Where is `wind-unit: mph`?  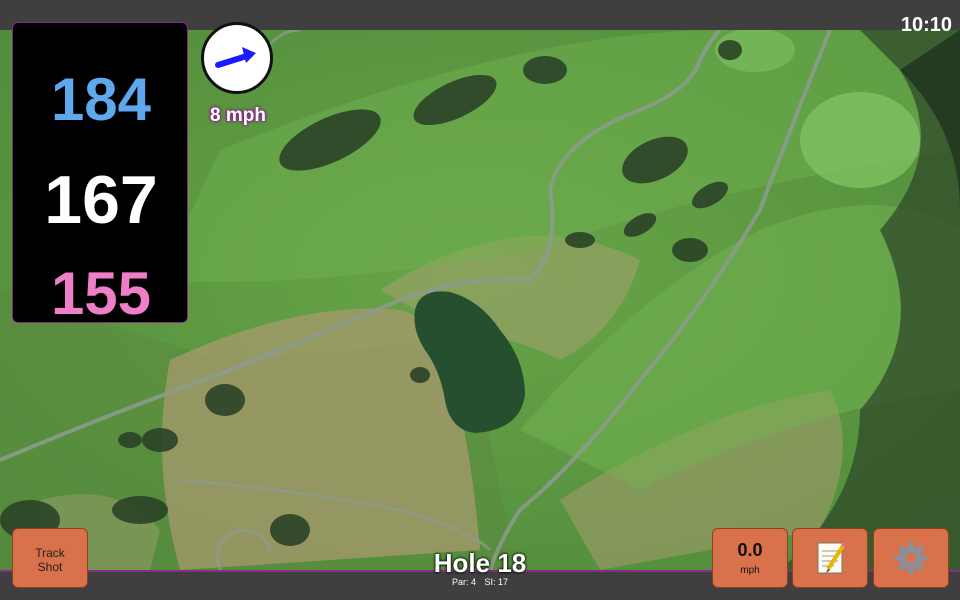 wind-unit: mph is located at coordinates (750, 570).